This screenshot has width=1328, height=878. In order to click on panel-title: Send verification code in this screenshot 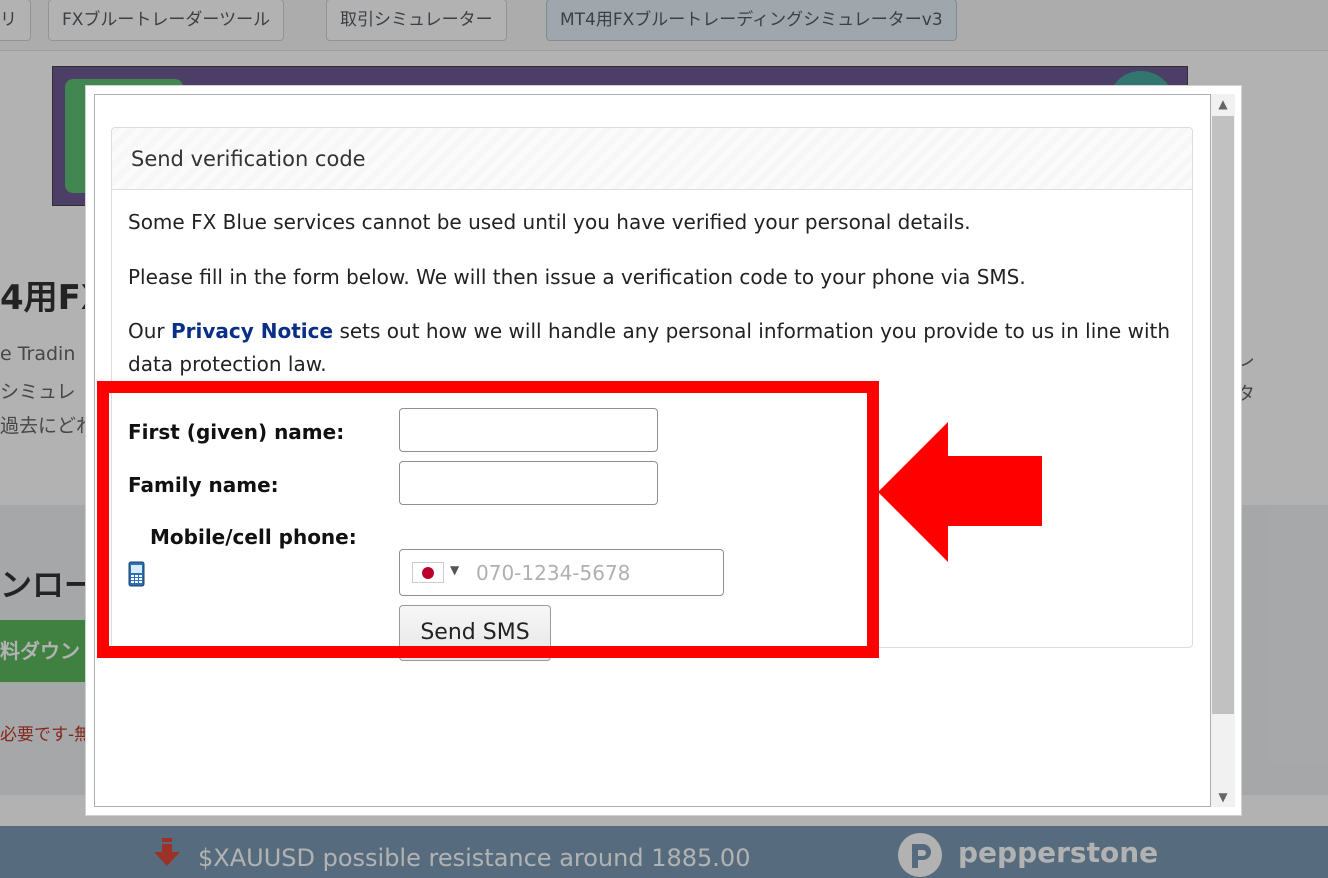, I will do `click(652, 159)`.